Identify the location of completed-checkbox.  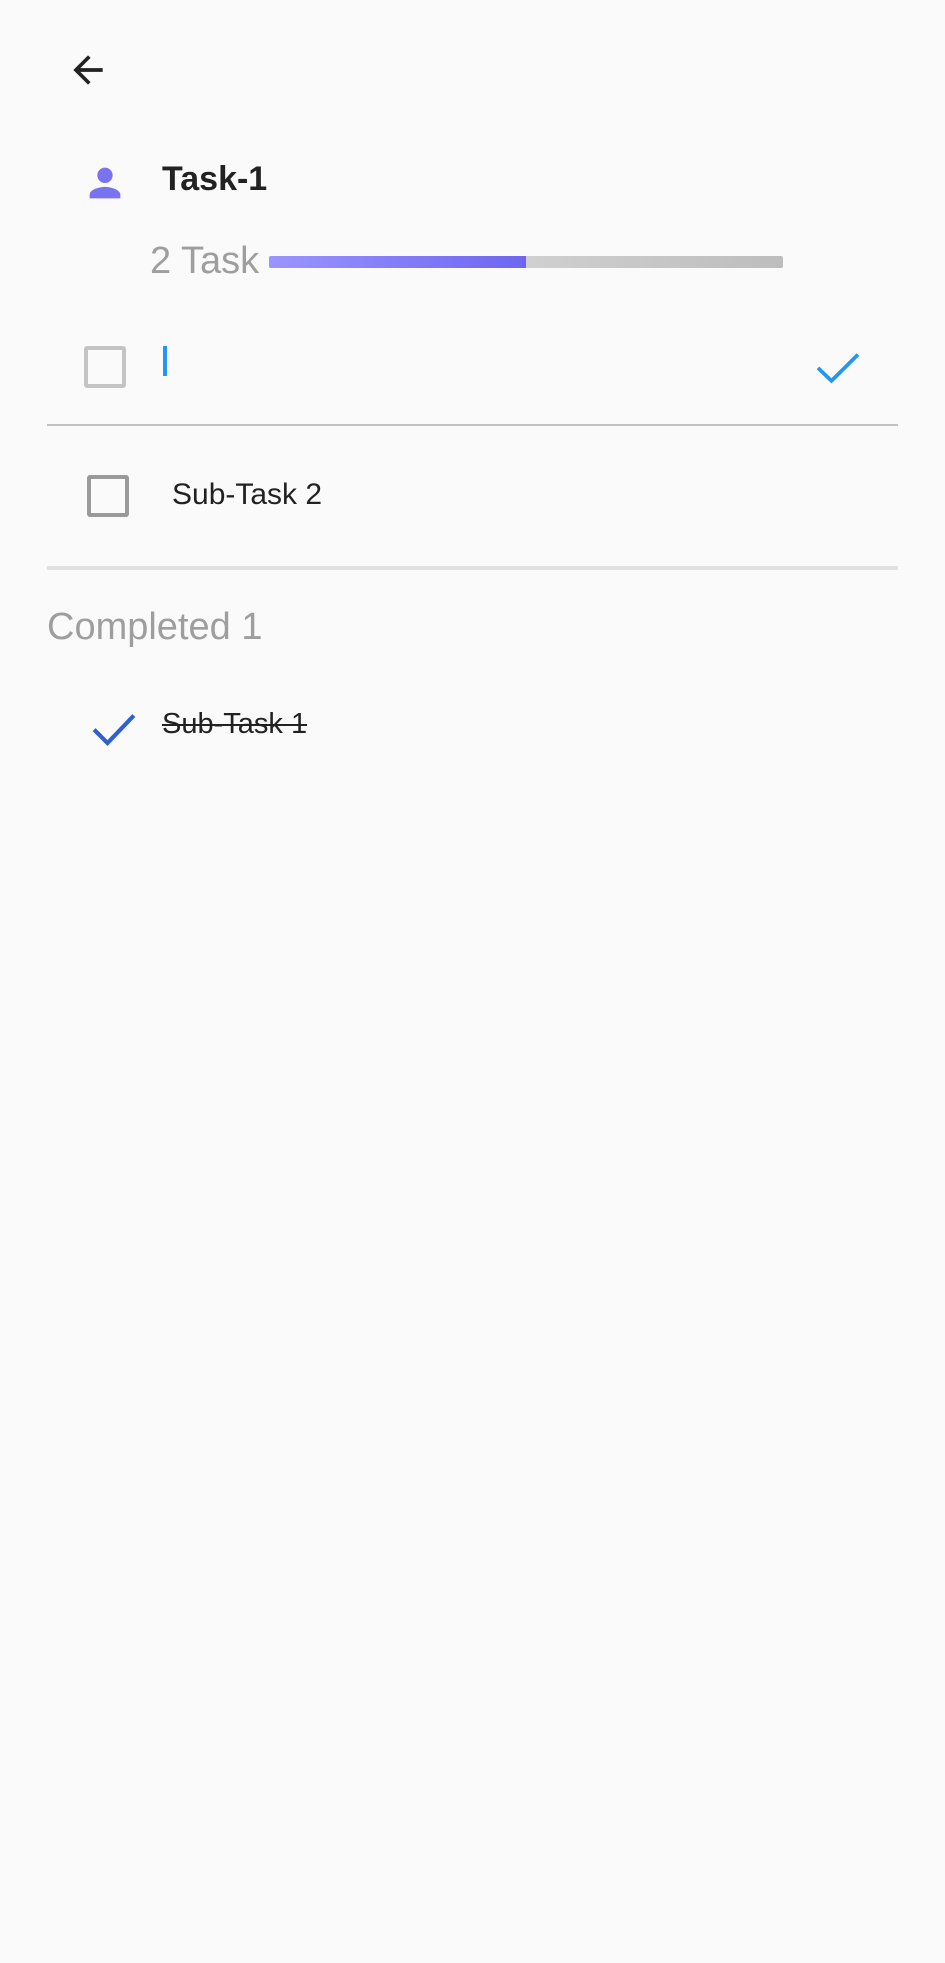
(114, 730).